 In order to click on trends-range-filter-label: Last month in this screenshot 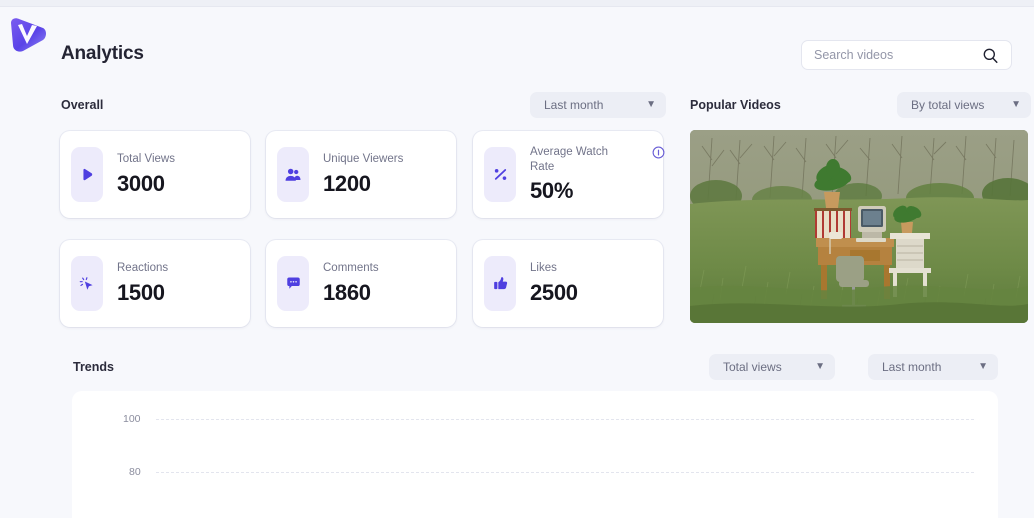, I will do `click(912, 367)`.